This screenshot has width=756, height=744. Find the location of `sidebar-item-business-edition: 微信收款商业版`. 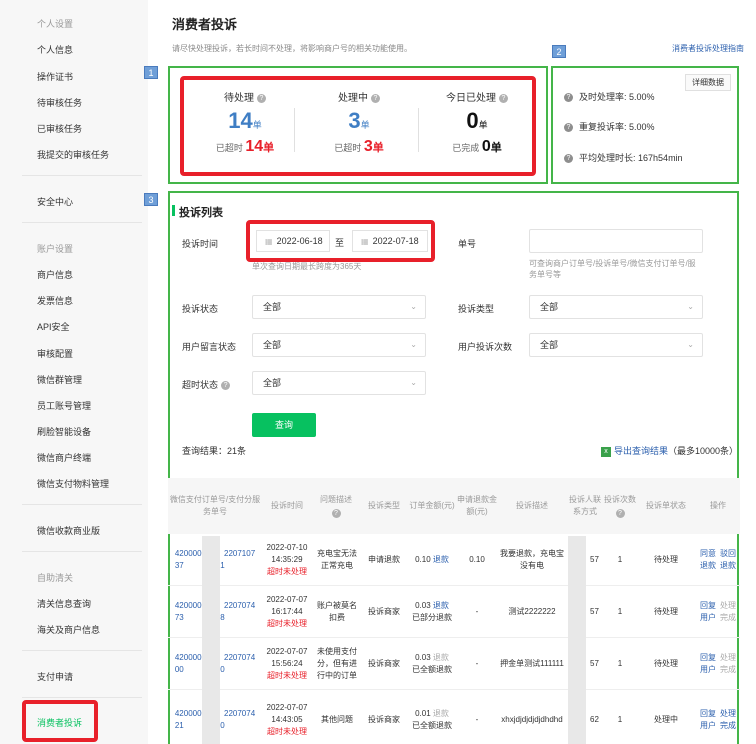

sidebar-item-business-edition: 微信收款商业版 is located at coordinates (68, 530).